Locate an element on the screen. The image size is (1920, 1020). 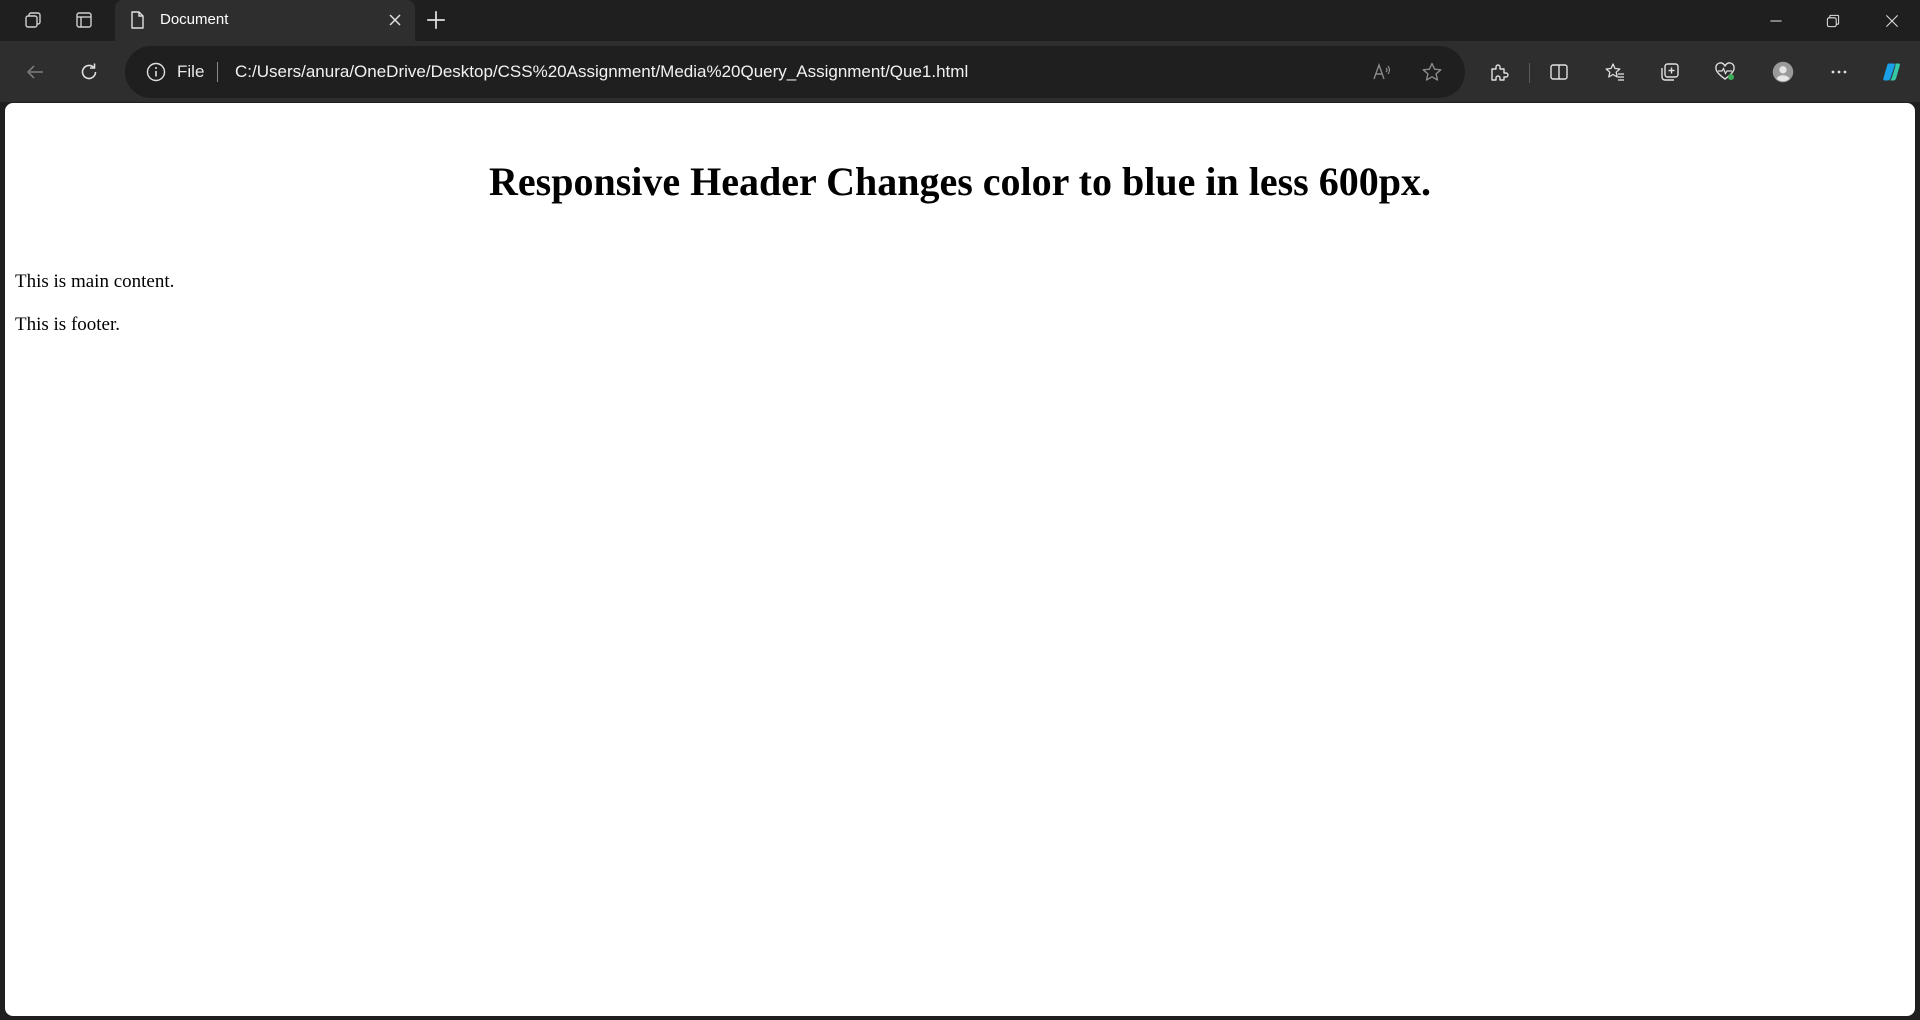
close-window-button is located at coordinates (1892, 20).